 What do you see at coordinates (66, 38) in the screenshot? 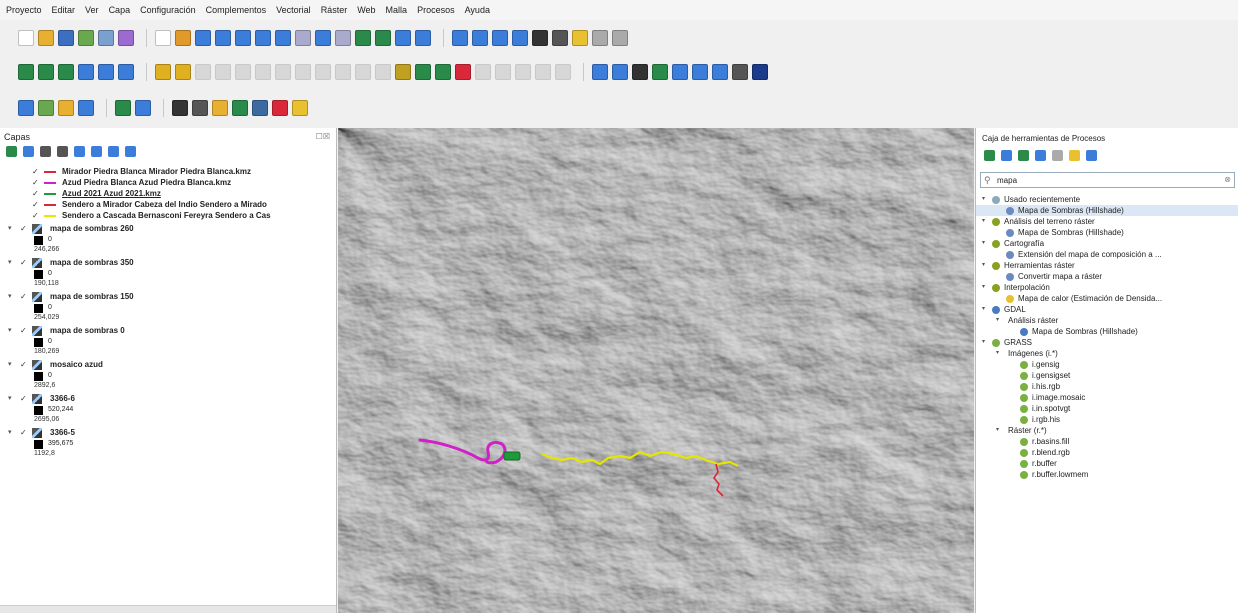
I see `save-project-icon` at bounding box center [66, 38].